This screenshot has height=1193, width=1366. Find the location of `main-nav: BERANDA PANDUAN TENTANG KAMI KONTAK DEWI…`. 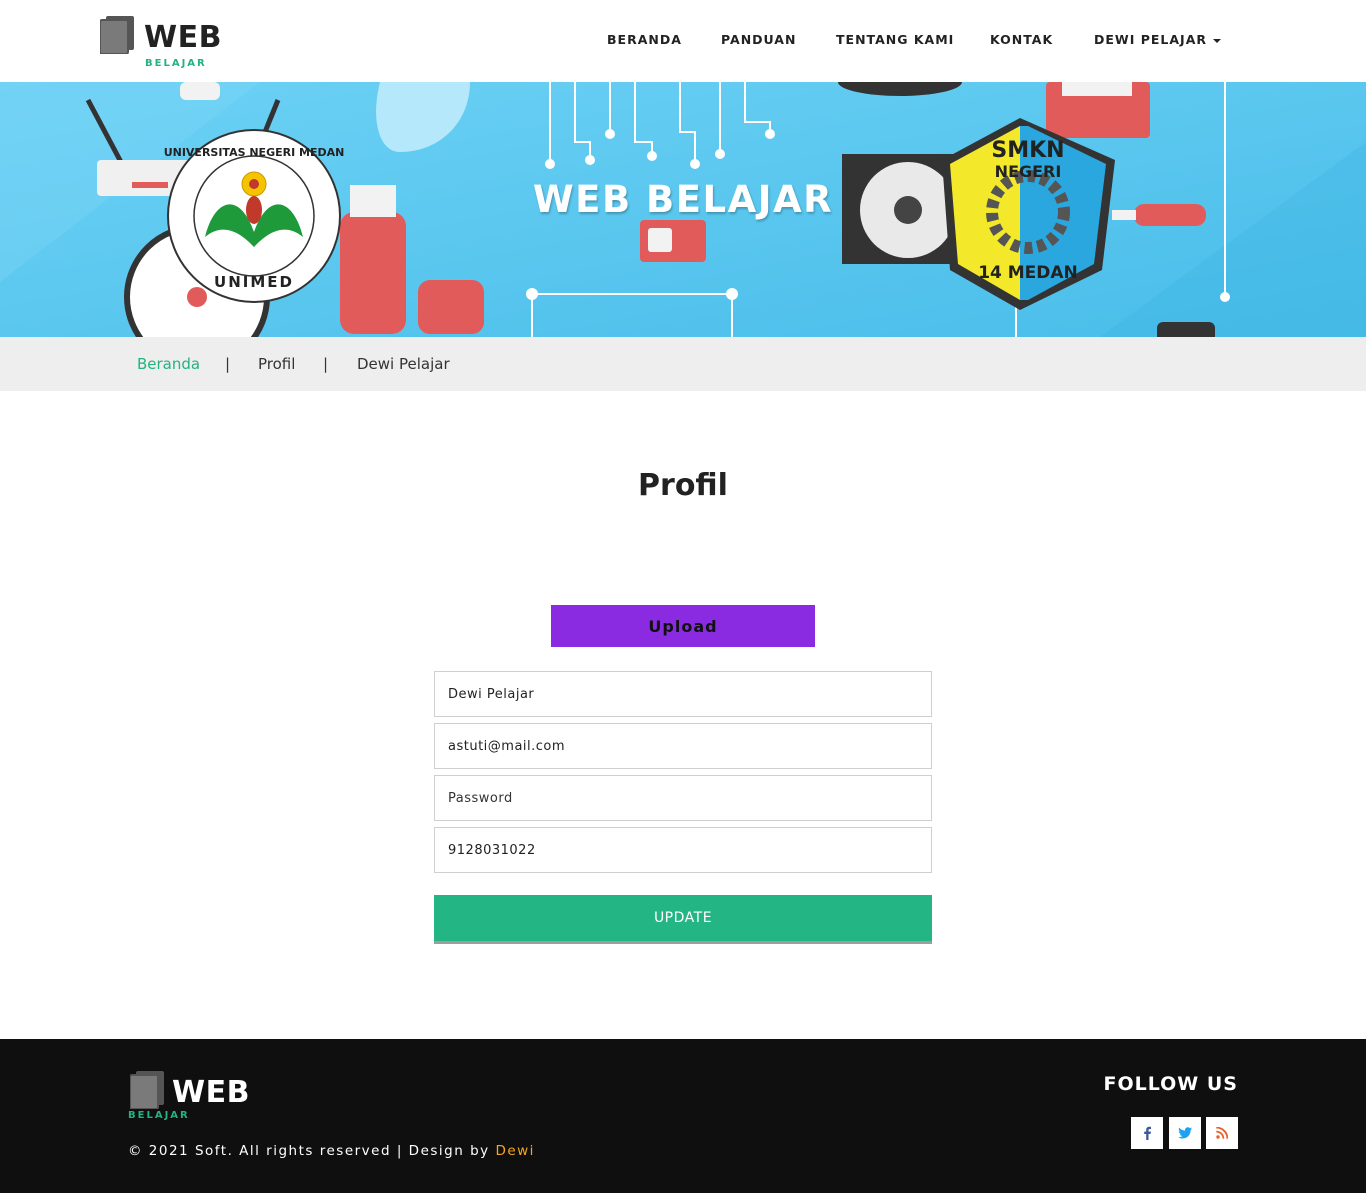

main-nav: BERANDA PANDUAN TENTANG KAMI KONTAK DEWI… is located at coordinates (683, 42).